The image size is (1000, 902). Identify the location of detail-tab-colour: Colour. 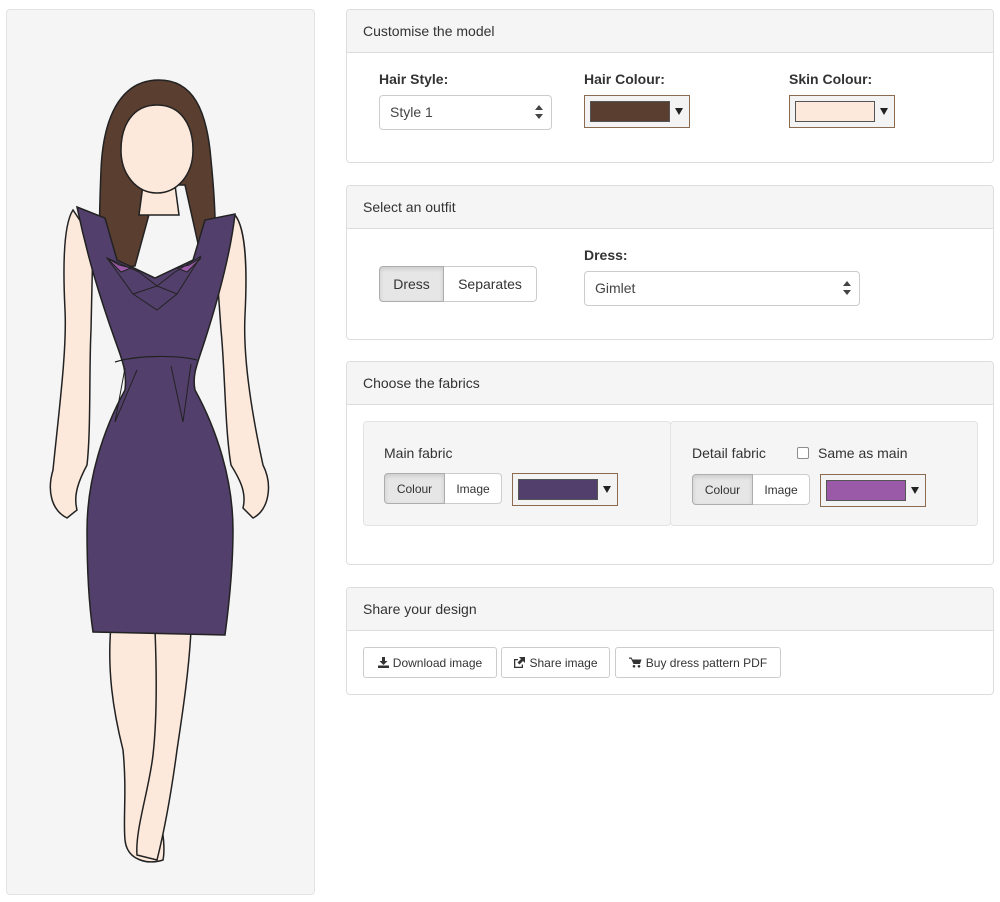
(722, 489).